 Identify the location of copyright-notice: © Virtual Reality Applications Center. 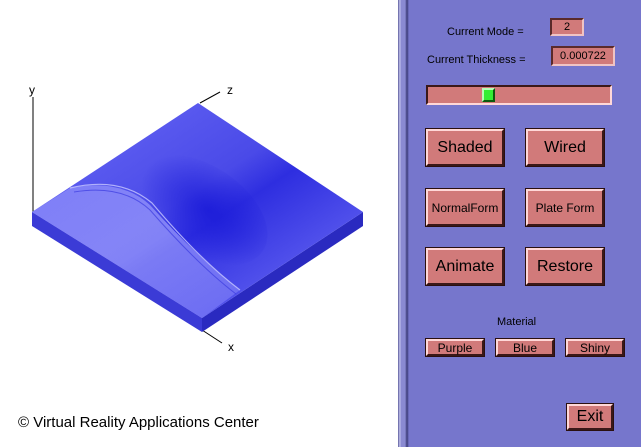
(138, 422).